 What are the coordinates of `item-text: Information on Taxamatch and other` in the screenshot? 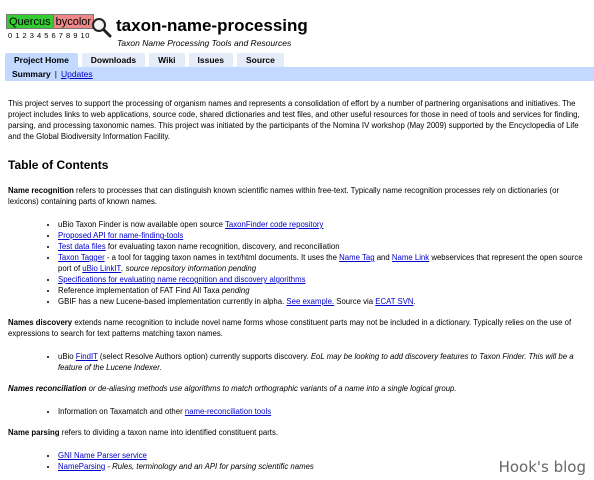 It's located at (121, 411).